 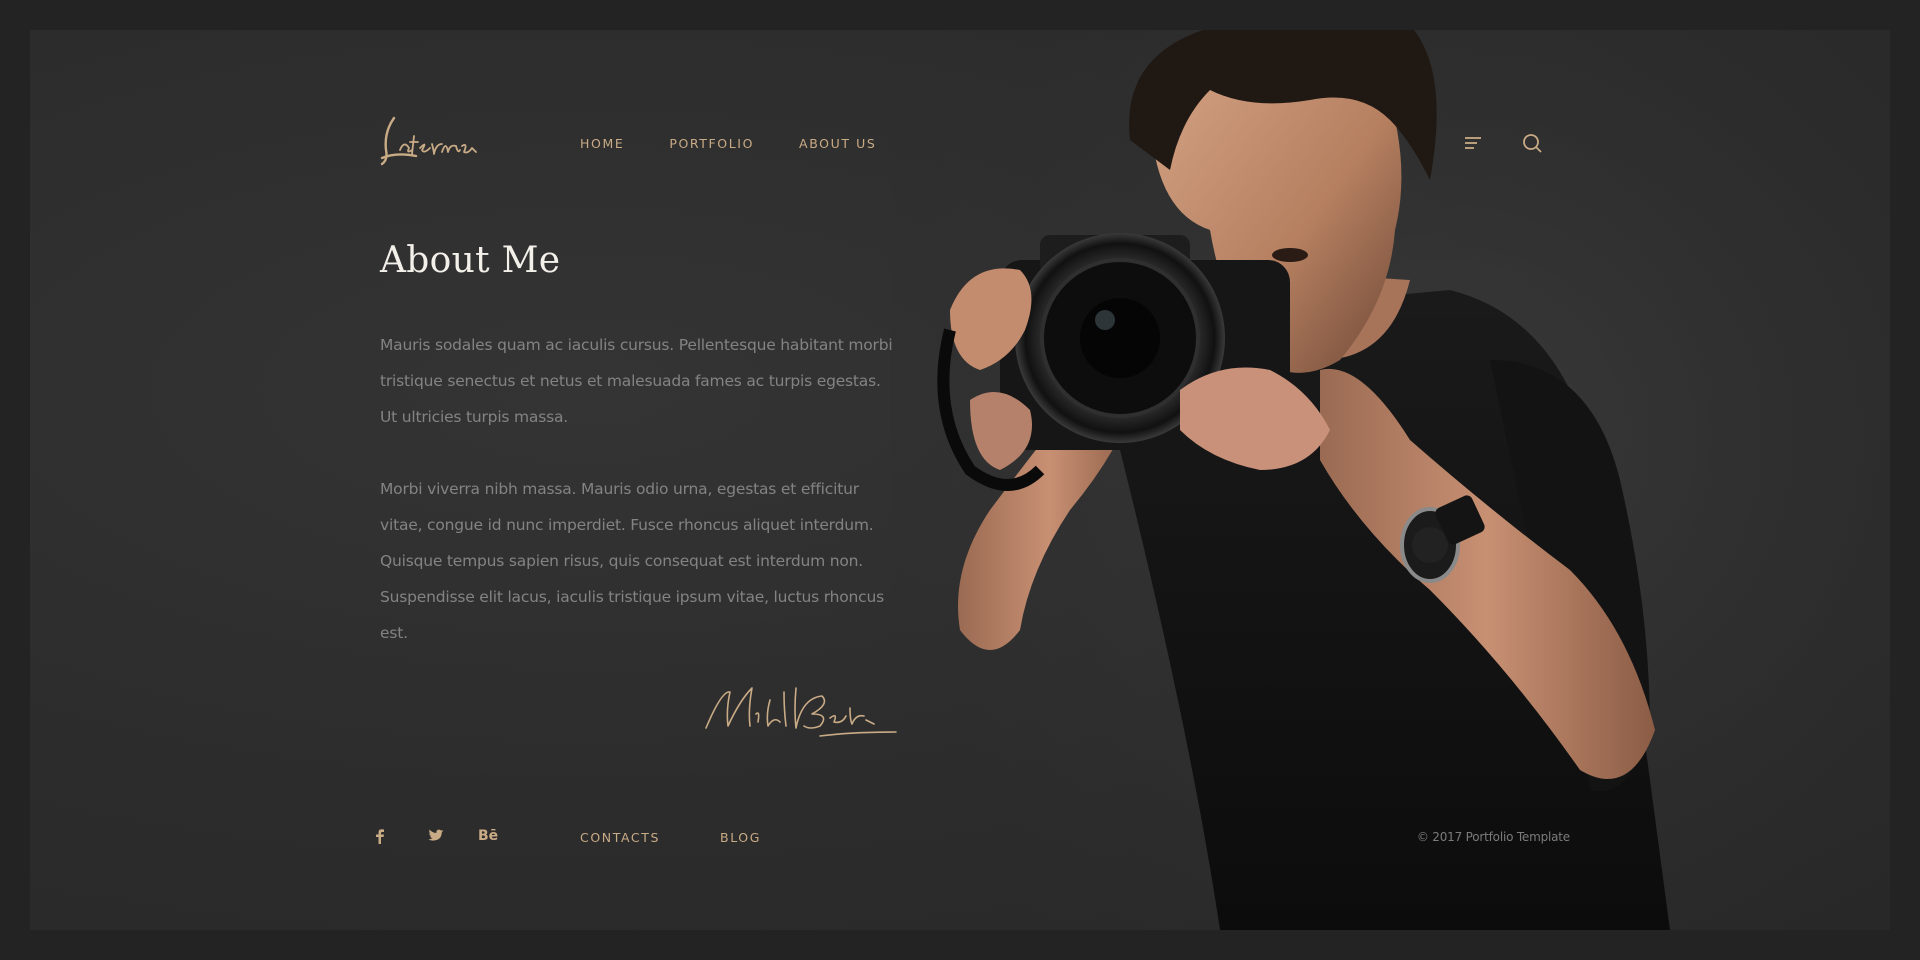 I want to click on social-links: Bē, so click(x=436, y=836).